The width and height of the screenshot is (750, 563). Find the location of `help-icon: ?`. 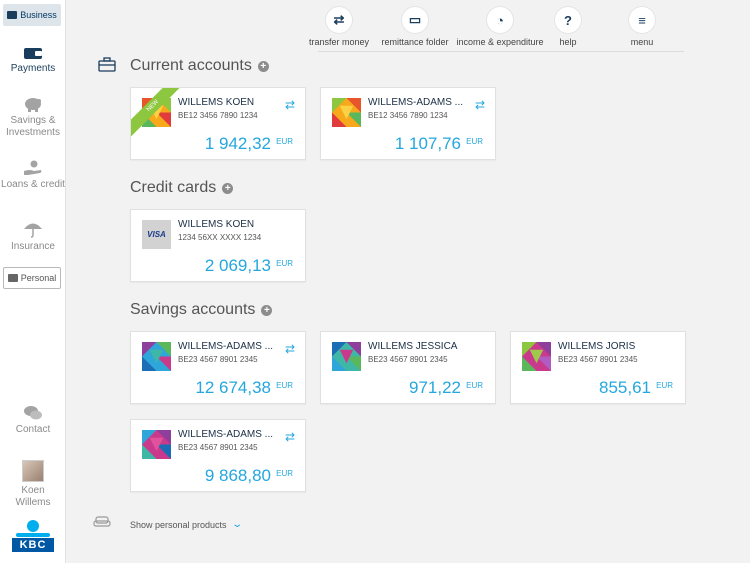

help-icon: ? is located at coordinates (568, 20).